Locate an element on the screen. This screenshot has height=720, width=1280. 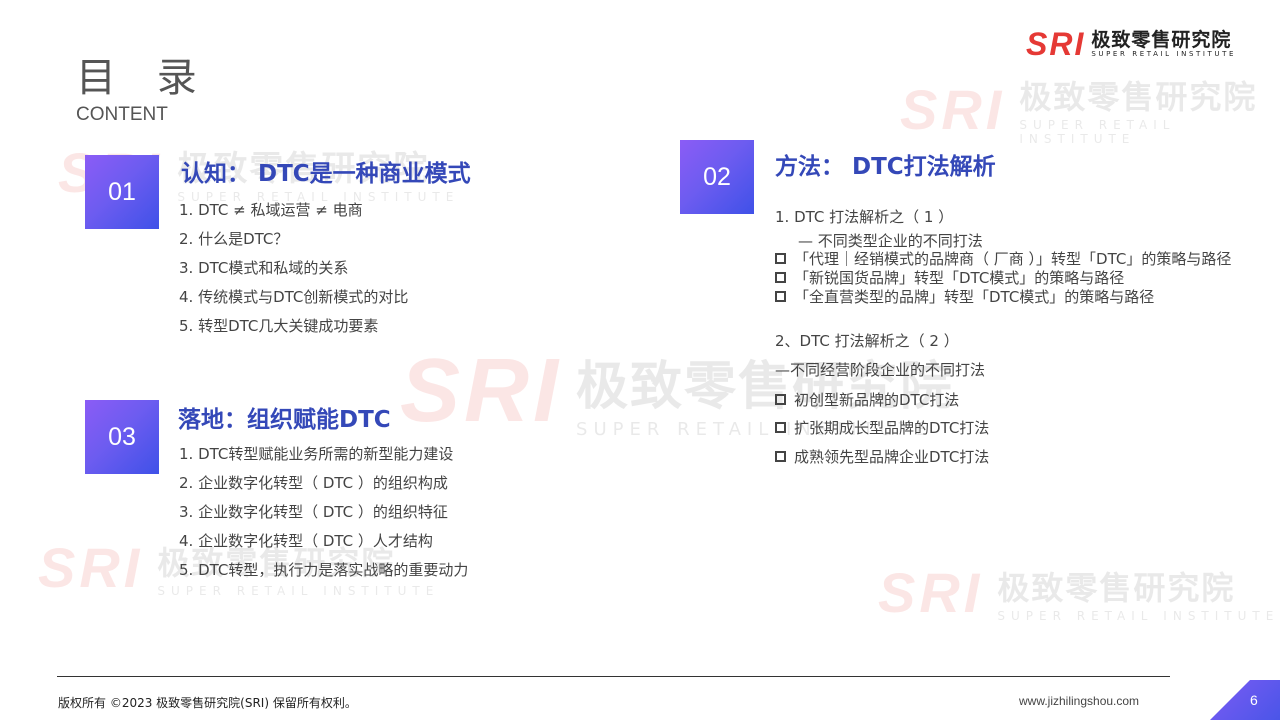
list-item: 「代理｜经销模式的品牌商（ 厂商 ）」转型「DTC」的策略与路径 is located at coordinates (1003, 258).